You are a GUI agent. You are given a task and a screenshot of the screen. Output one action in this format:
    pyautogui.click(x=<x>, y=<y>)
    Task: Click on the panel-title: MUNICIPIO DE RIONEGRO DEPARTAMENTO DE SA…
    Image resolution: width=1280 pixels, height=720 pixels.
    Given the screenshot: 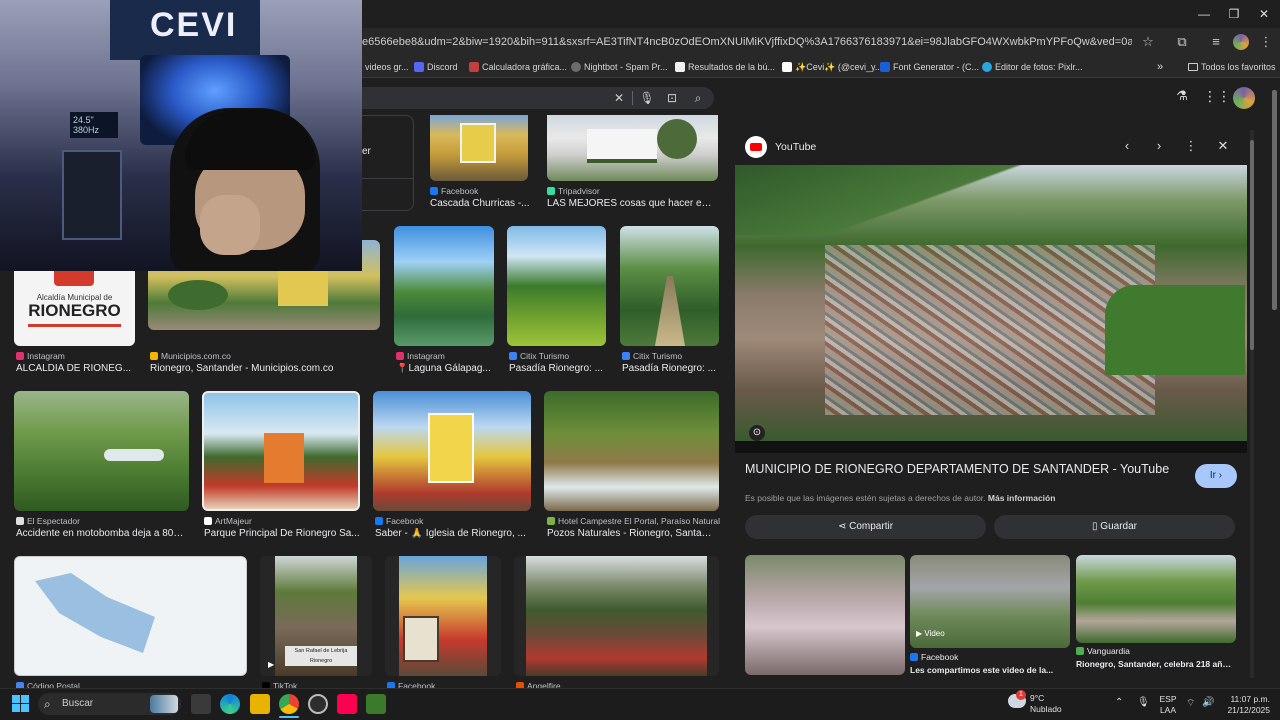 What is the action you would take?
    pyautogui.click(x=965, y=469)
    